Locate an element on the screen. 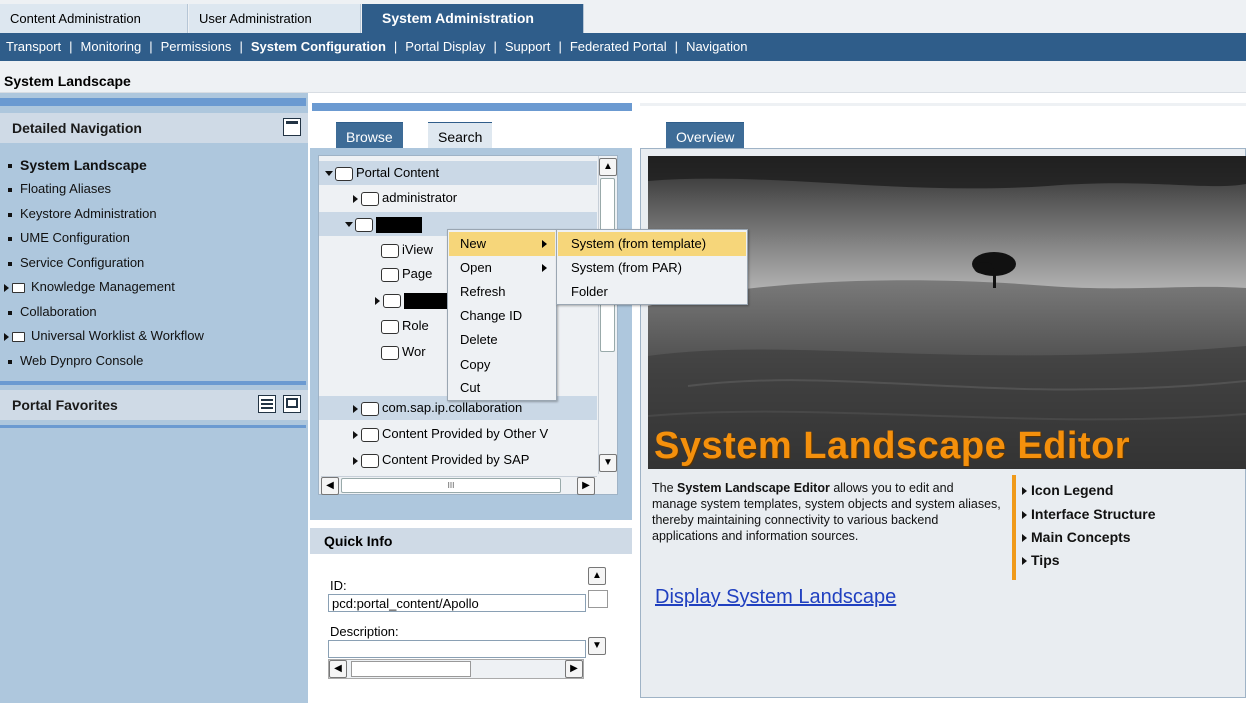  description-field is located at coordinates (457, 649).